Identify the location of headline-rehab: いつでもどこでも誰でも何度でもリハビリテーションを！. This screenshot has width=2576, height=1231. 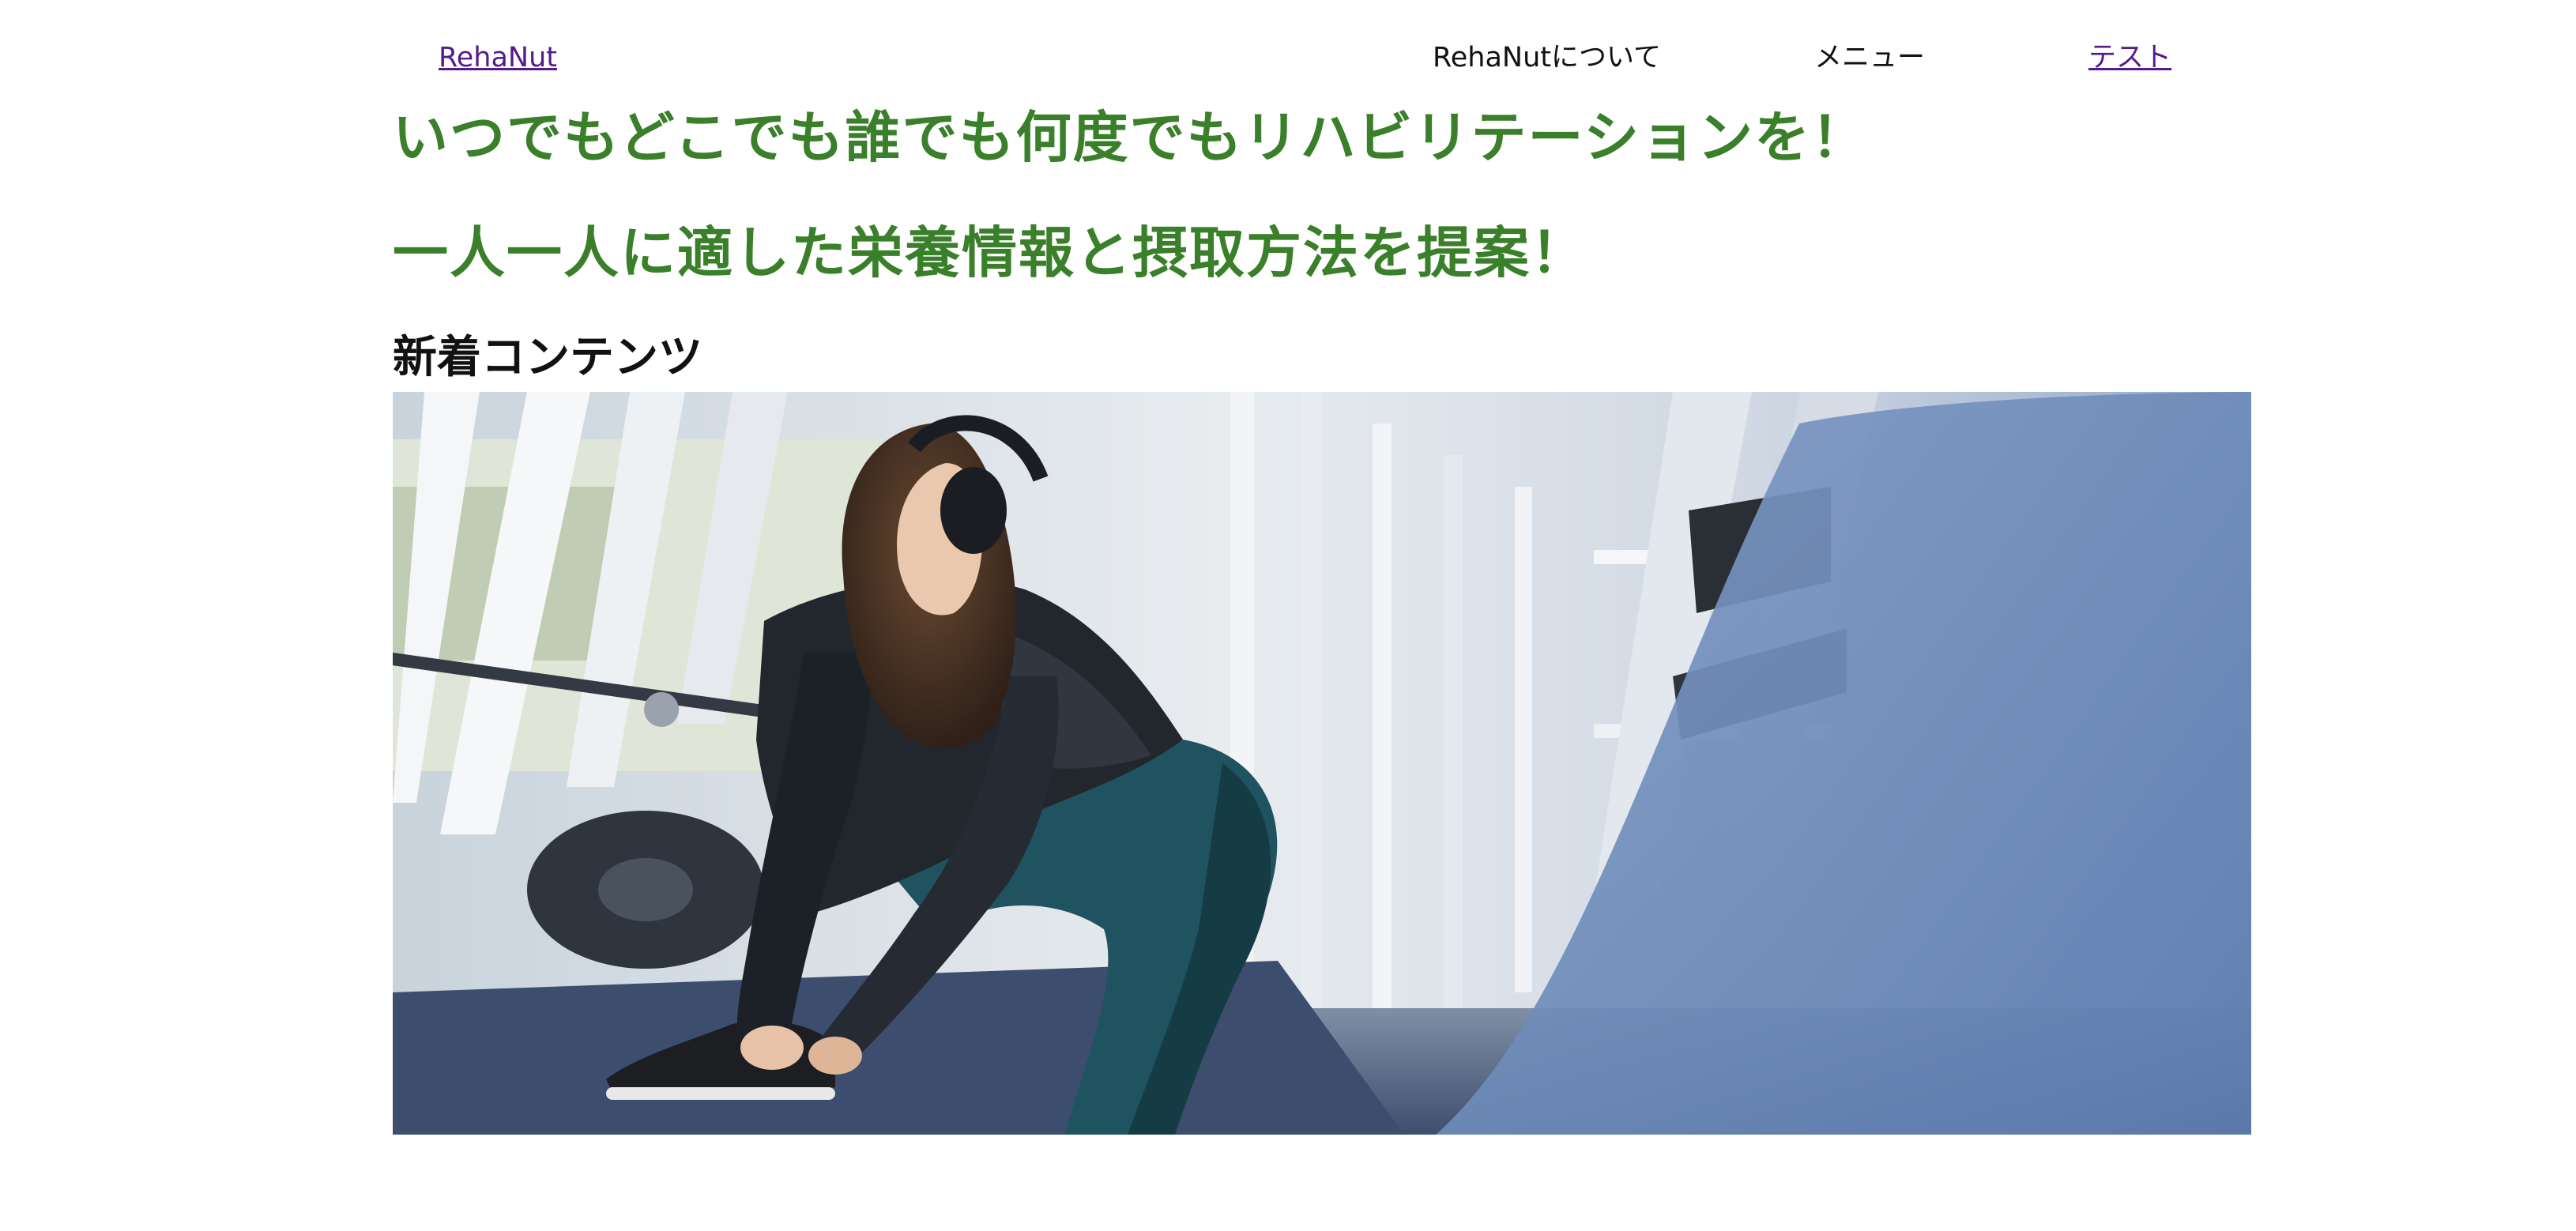
(1131, 137).